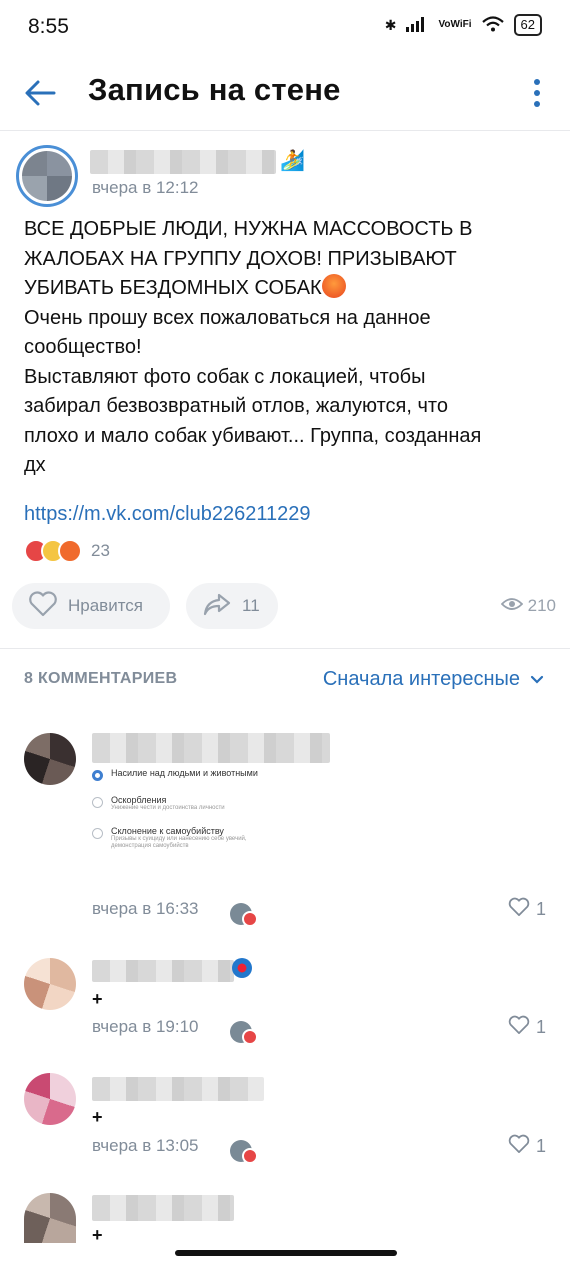 The height and width of the screenshot is (1267, 570). Describe the element at coordinates (101, 678) in the screenshot. I see `comments-count: 8 КОММЕНТАРИЕВ` at that location.